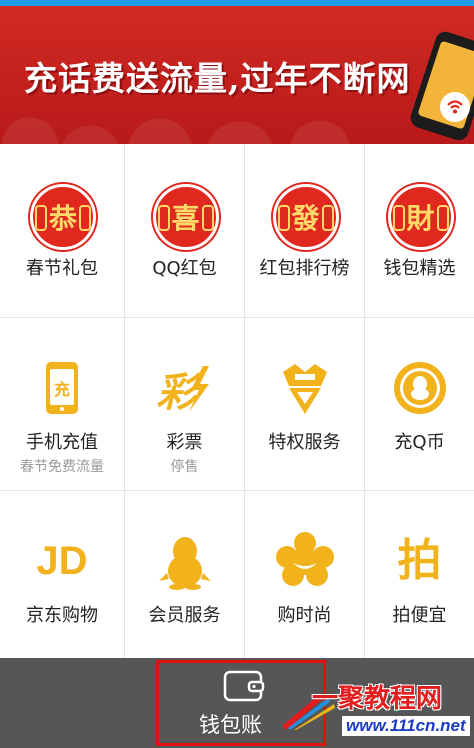 Image resolution: width=474 pixels, height=748 pixels. Describe the element at coordinates (304, 442) in the screenshot. I see `grid-item-label: 特权服务` at that location.